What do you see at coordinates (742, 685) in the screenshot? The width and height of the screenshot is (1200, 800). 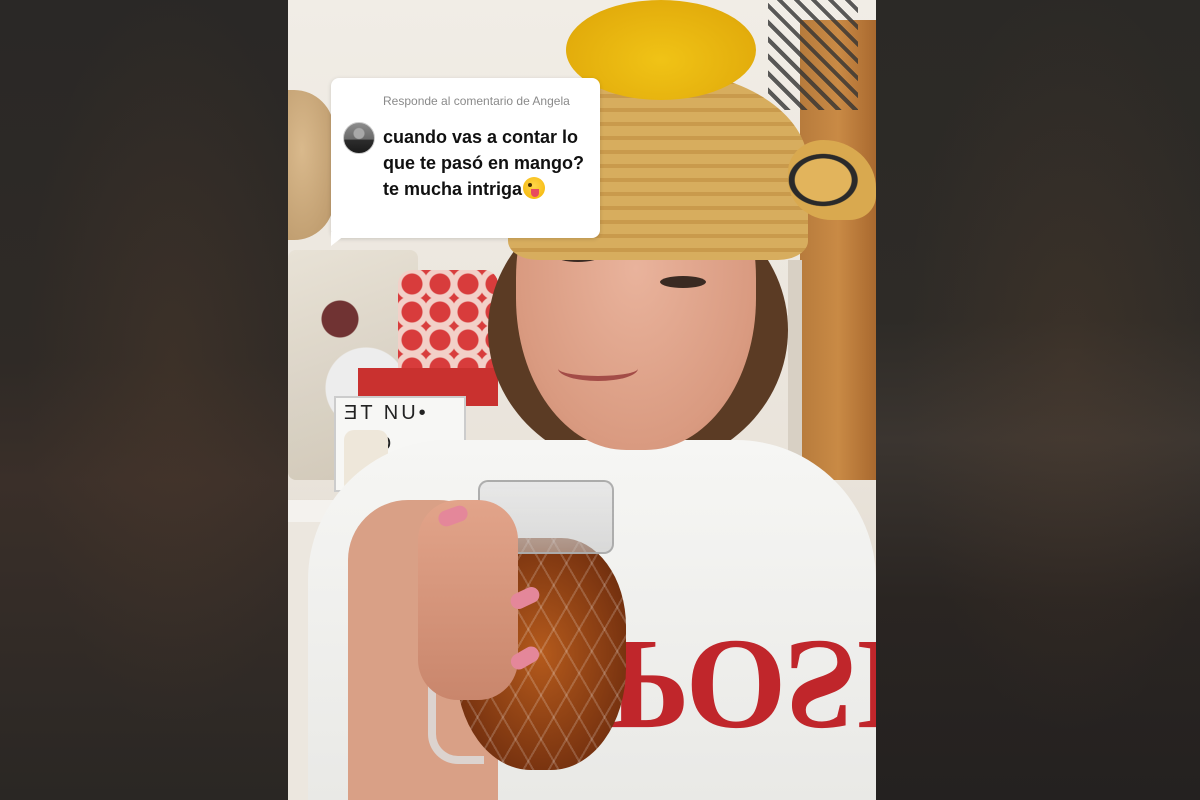 I see `shirt-print: POSITI` at bounding box center [742, 685].